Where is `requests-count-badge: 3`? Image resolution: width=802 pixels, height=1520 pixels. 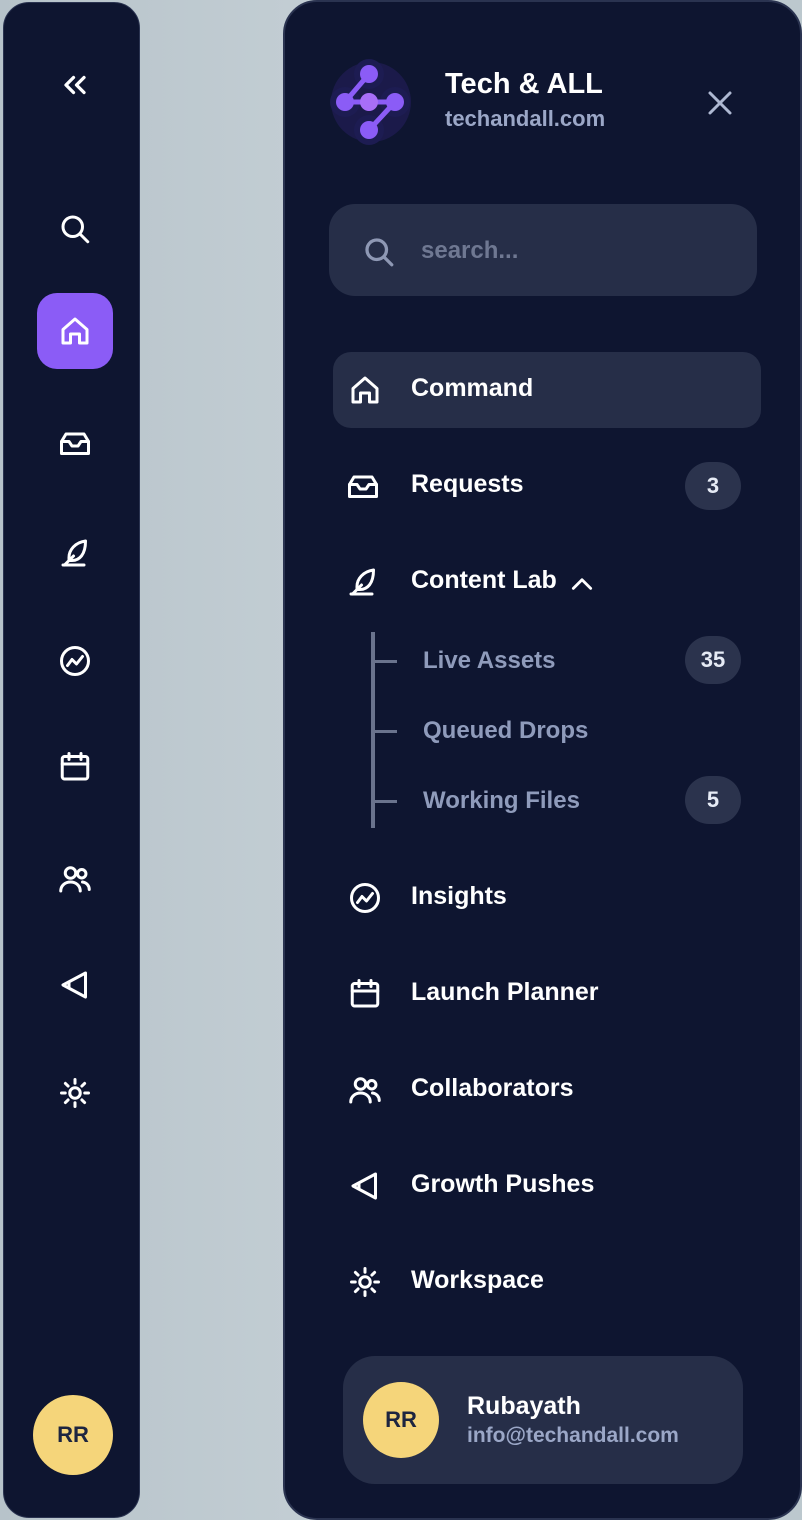 requests-count-badge: 3 is located at coordinates (713, 486).